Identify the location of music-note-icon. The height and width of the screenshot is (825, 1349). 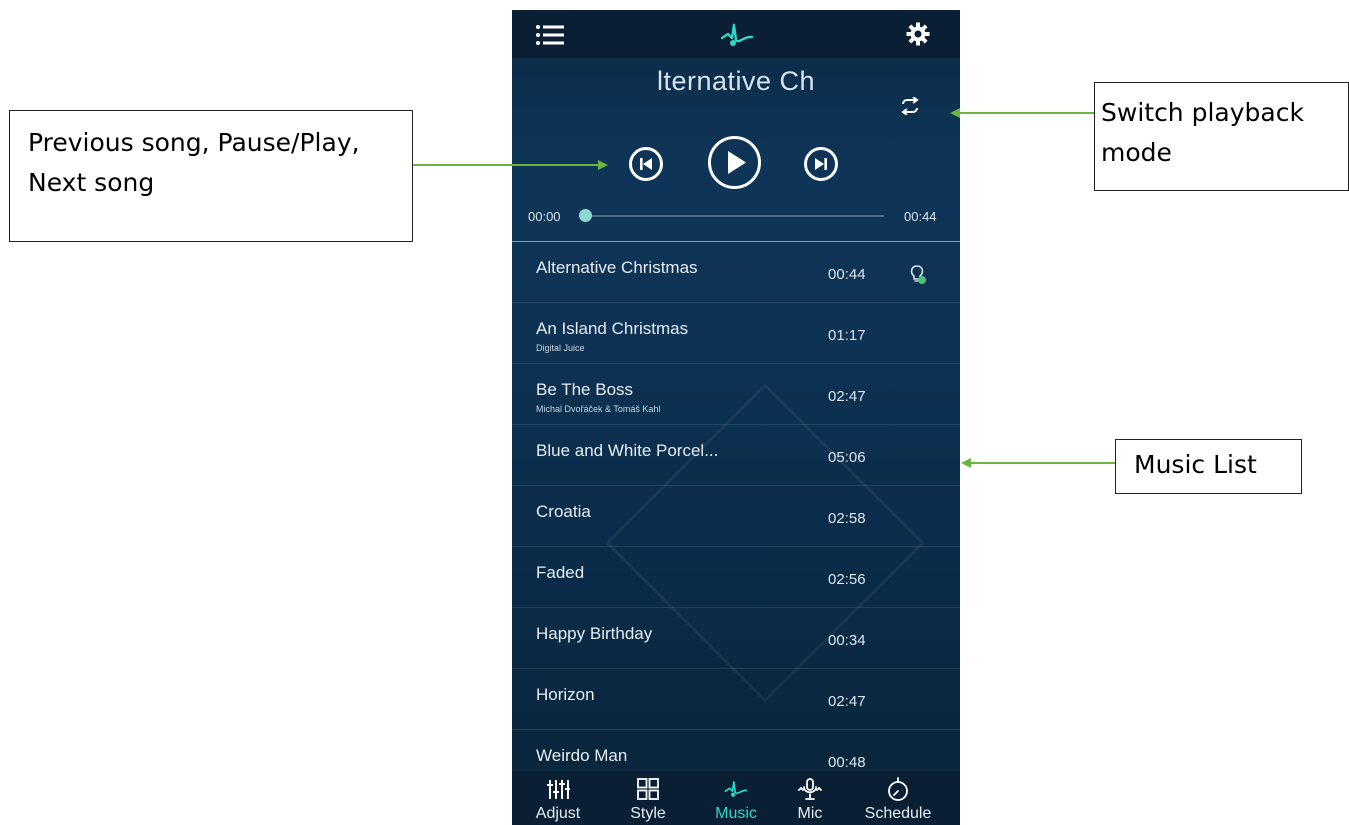
(736, 789).